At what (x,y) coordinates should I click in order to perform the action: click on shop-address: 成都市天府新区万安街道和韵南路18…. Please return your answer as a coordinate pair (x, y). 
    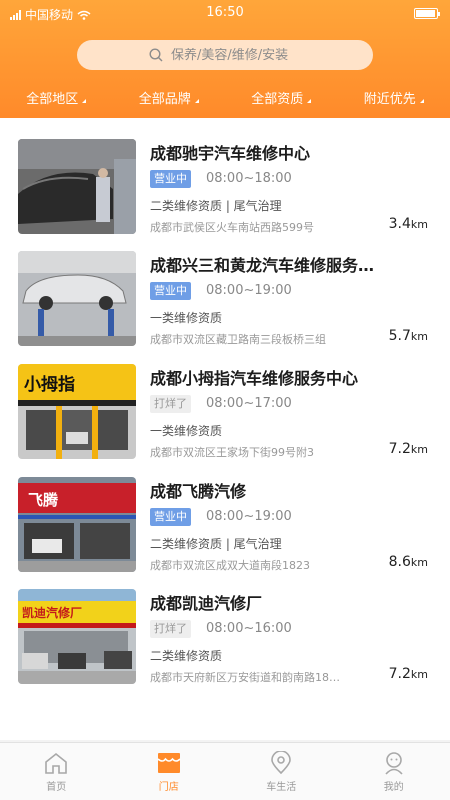
    Looking at the image, I should click on (245, 677).